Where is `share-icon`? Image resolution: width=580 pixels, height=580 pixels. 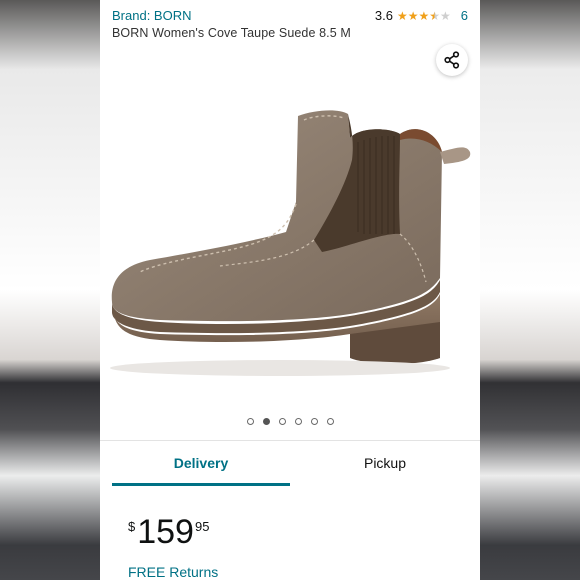
share-icon is located at coordinates (452, 60).